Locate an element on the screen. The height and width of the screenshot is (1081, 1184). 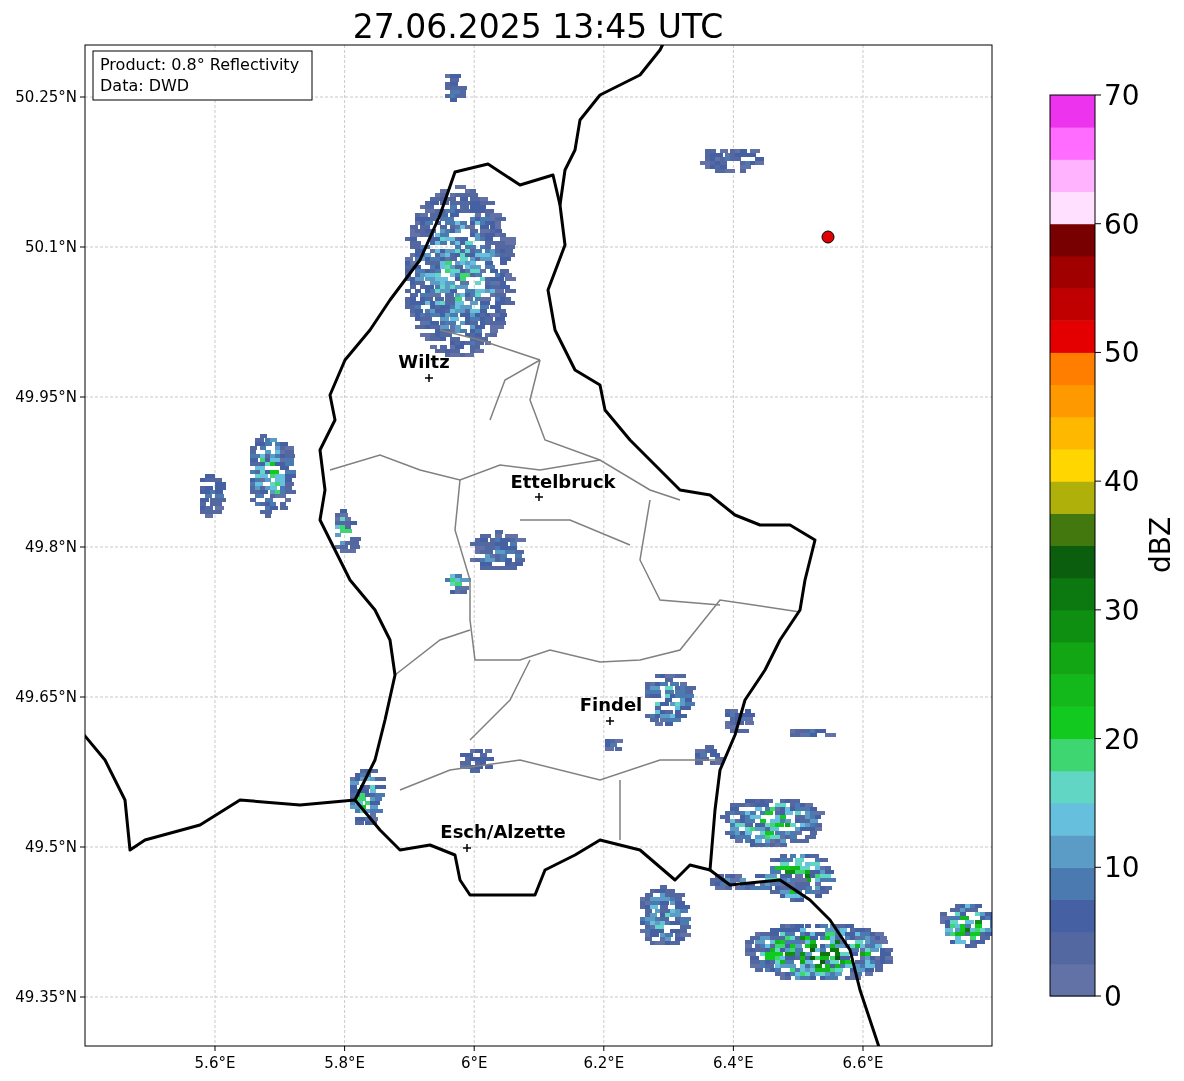
city-label: Wiltz is located at coordinates (424, 361).